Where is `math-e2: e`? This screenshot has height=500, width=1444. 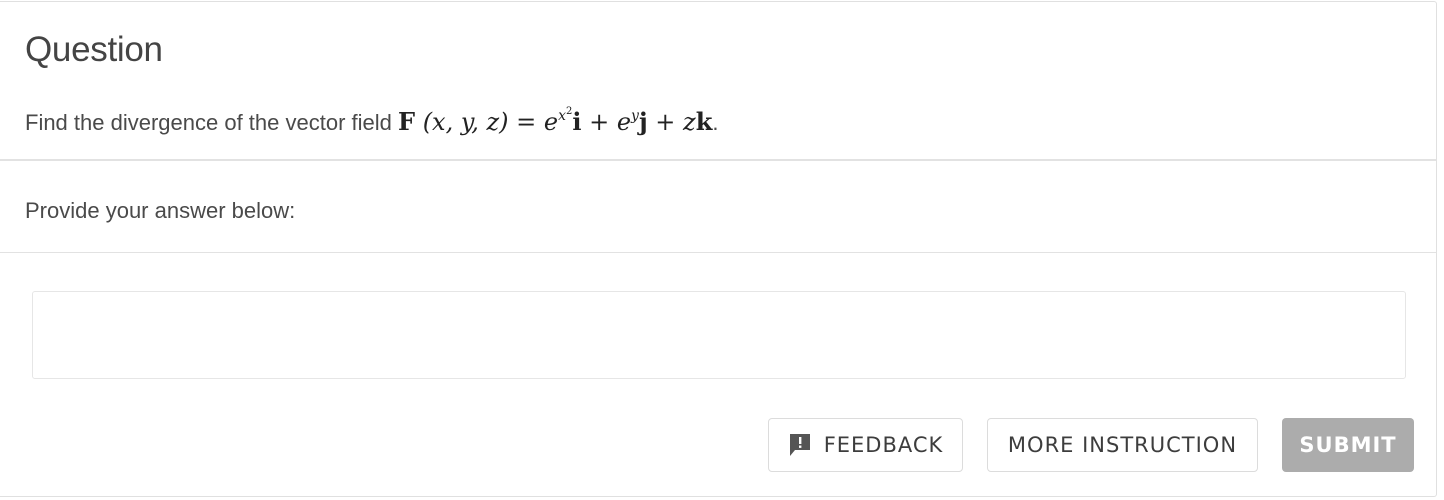 math-e2: e is located at coordinates (624, 122).